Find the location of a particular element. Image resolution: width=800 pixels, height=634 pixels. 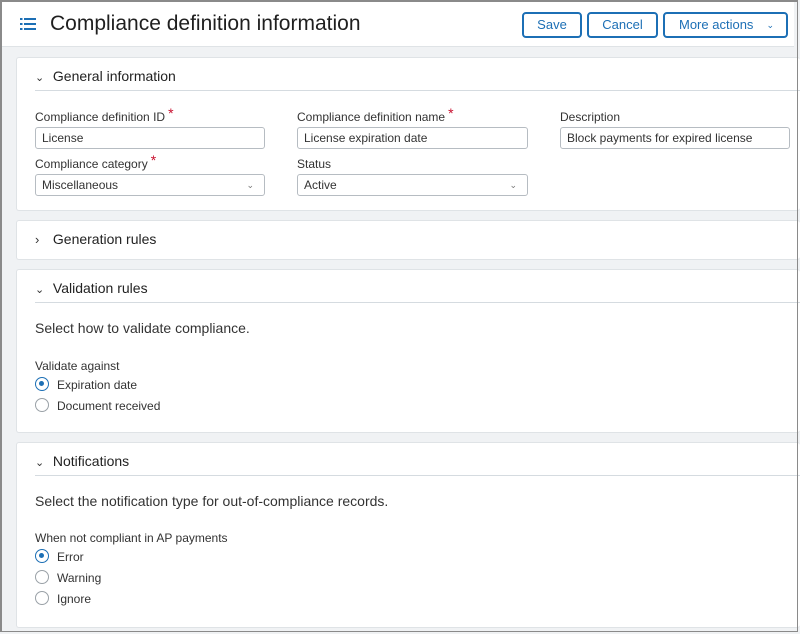

select-value: Miscellaneous is located at coordinates (80, 185).